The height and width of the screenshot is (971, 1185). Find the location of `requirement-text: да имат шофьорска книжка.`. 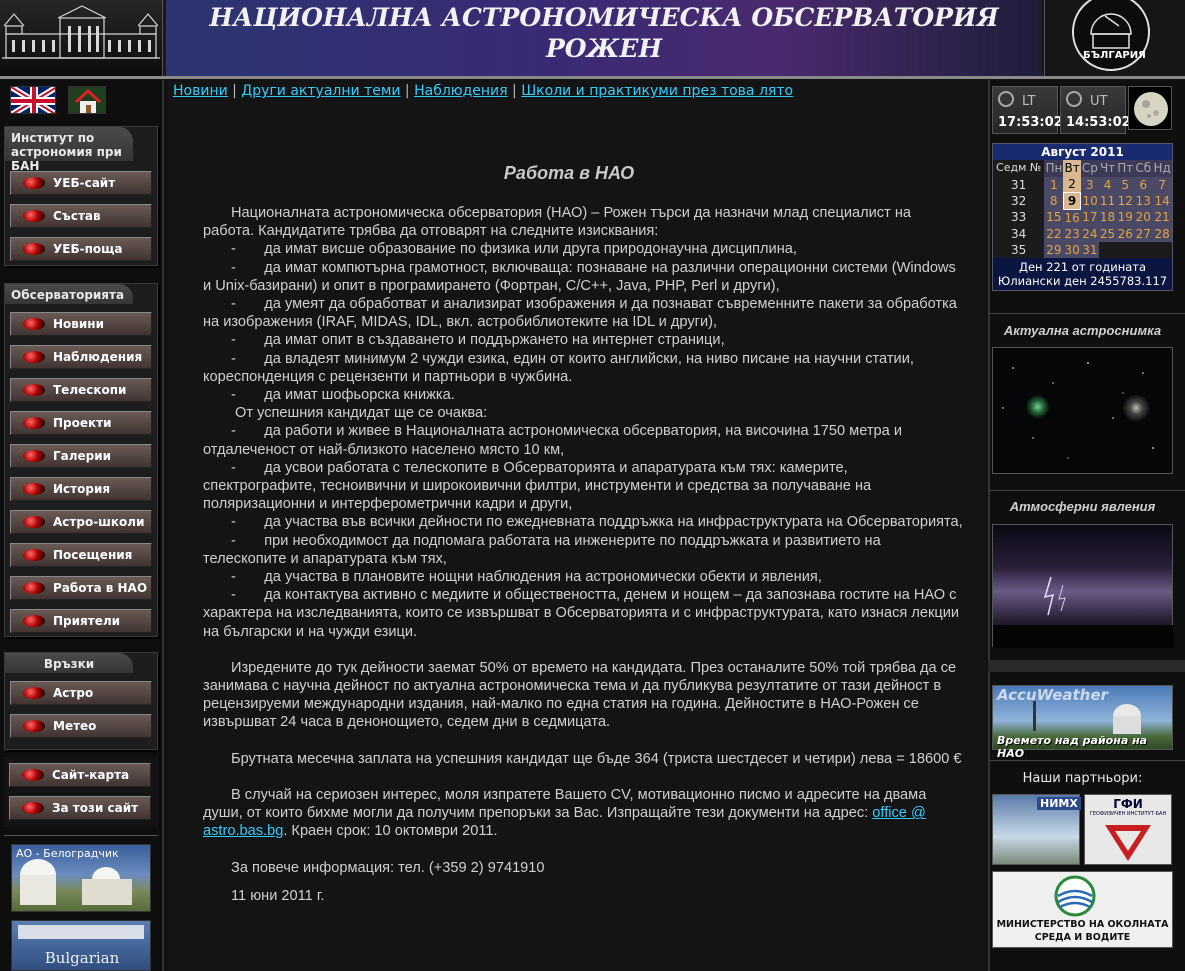

requirement-text: да имат шофьорска книжка. is located at coordinates (359, 395).